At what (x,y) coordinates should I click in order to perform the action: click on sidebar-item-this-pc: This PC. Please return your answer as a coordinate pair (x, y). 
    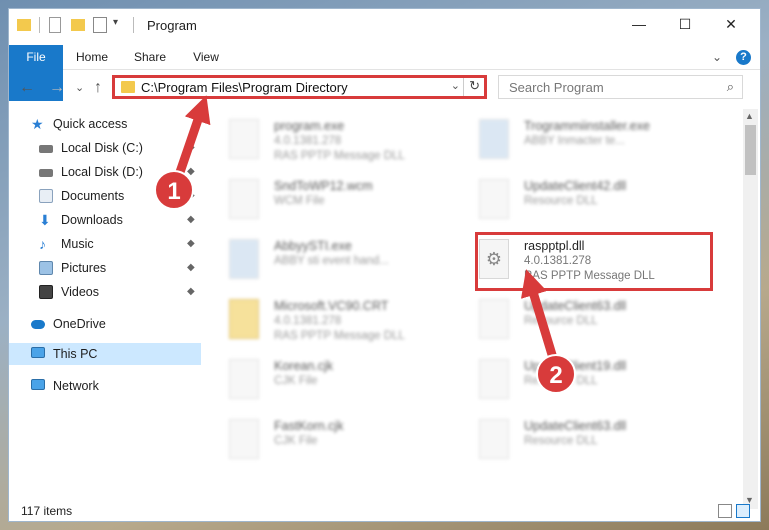
    Looking at the image, I should click on (105, 354).